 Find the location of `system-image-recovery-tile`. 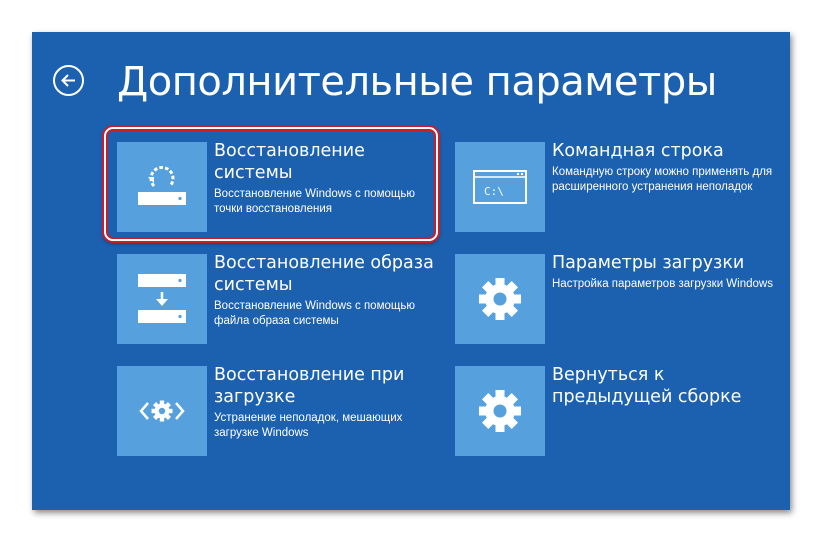

system-image-recovery-tile is located at coordinates (162, 299).